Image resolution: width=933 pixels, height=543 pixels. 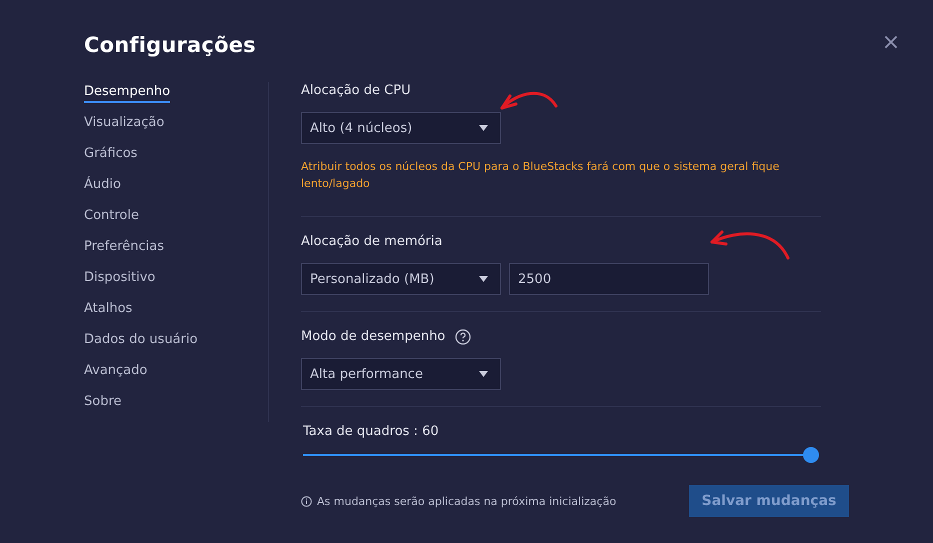 What do you see at coordinates (401, 128) in the screenshot?
I see `dropdown: Alto (4 núcleos)` at bounding box center [401, 128].